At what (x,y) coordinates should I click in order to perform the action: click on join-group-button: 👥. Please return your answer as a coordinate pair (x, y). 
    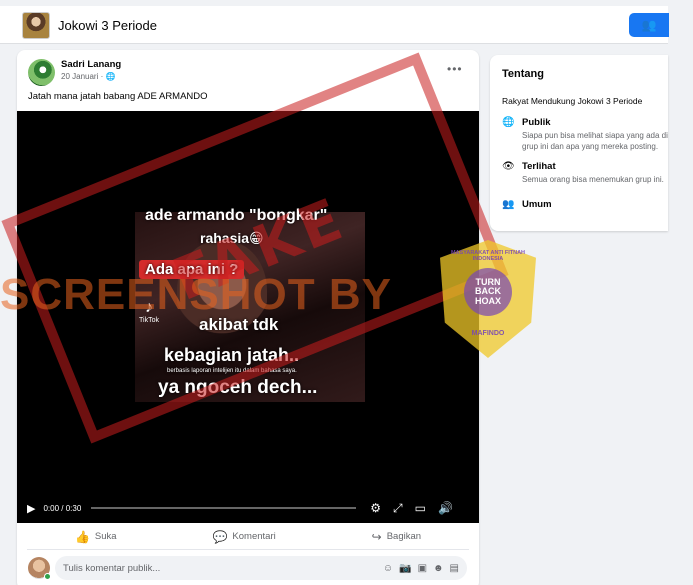
    Looking at the image, I should click on (649, 25).